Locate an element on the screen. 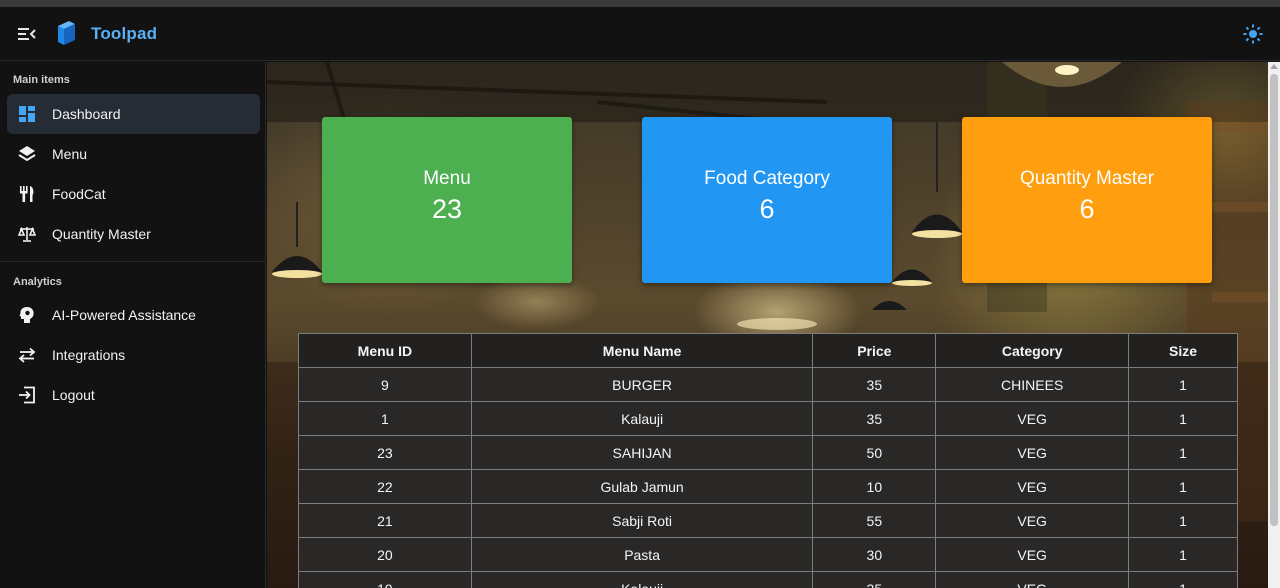 The image size is (1280, 588). scroll-up-arrow-icon is located at coordinates (1274, 66).